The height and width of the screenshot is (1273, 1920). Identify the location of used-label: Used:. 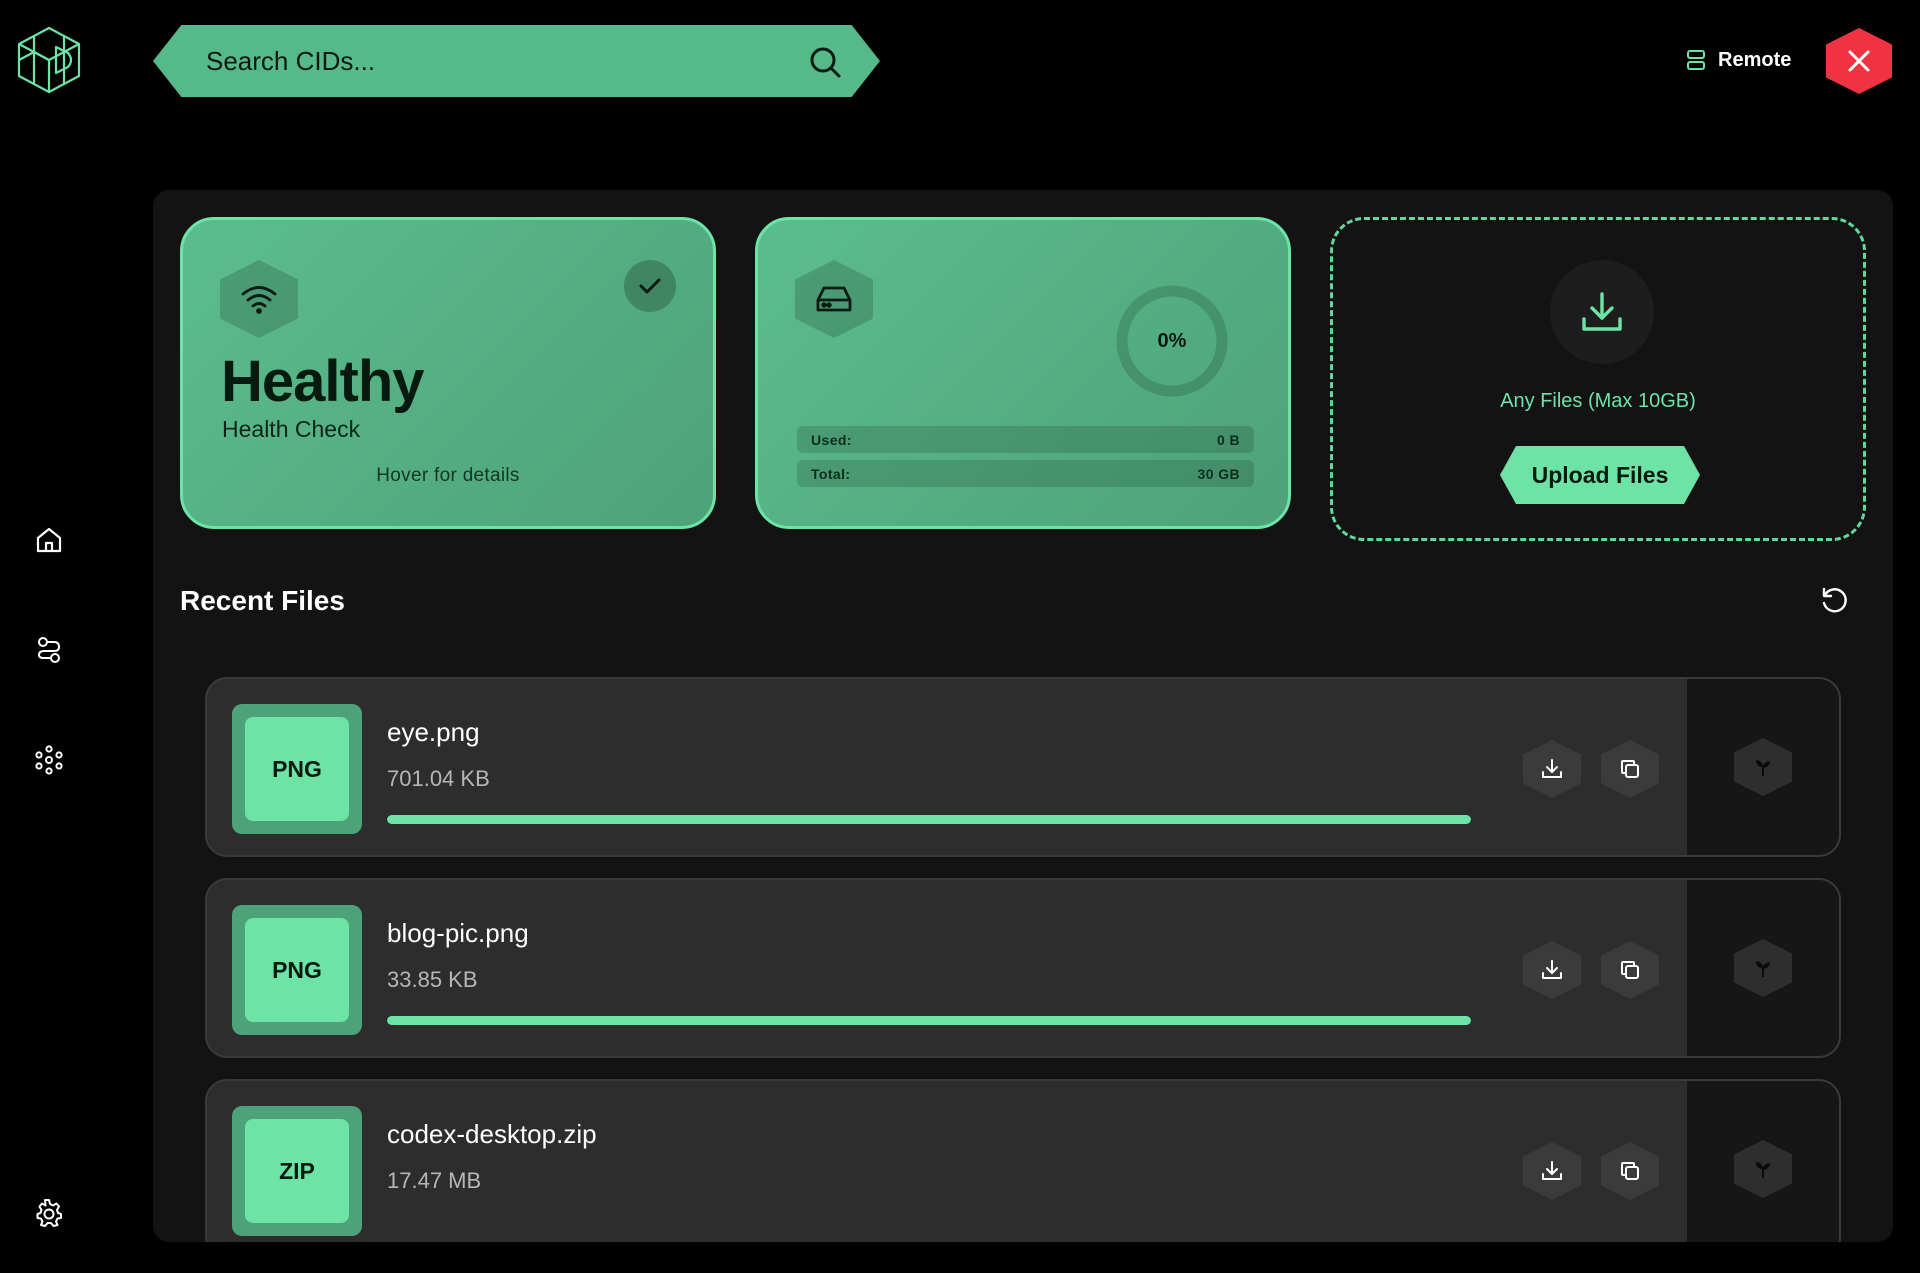
(831, 439).